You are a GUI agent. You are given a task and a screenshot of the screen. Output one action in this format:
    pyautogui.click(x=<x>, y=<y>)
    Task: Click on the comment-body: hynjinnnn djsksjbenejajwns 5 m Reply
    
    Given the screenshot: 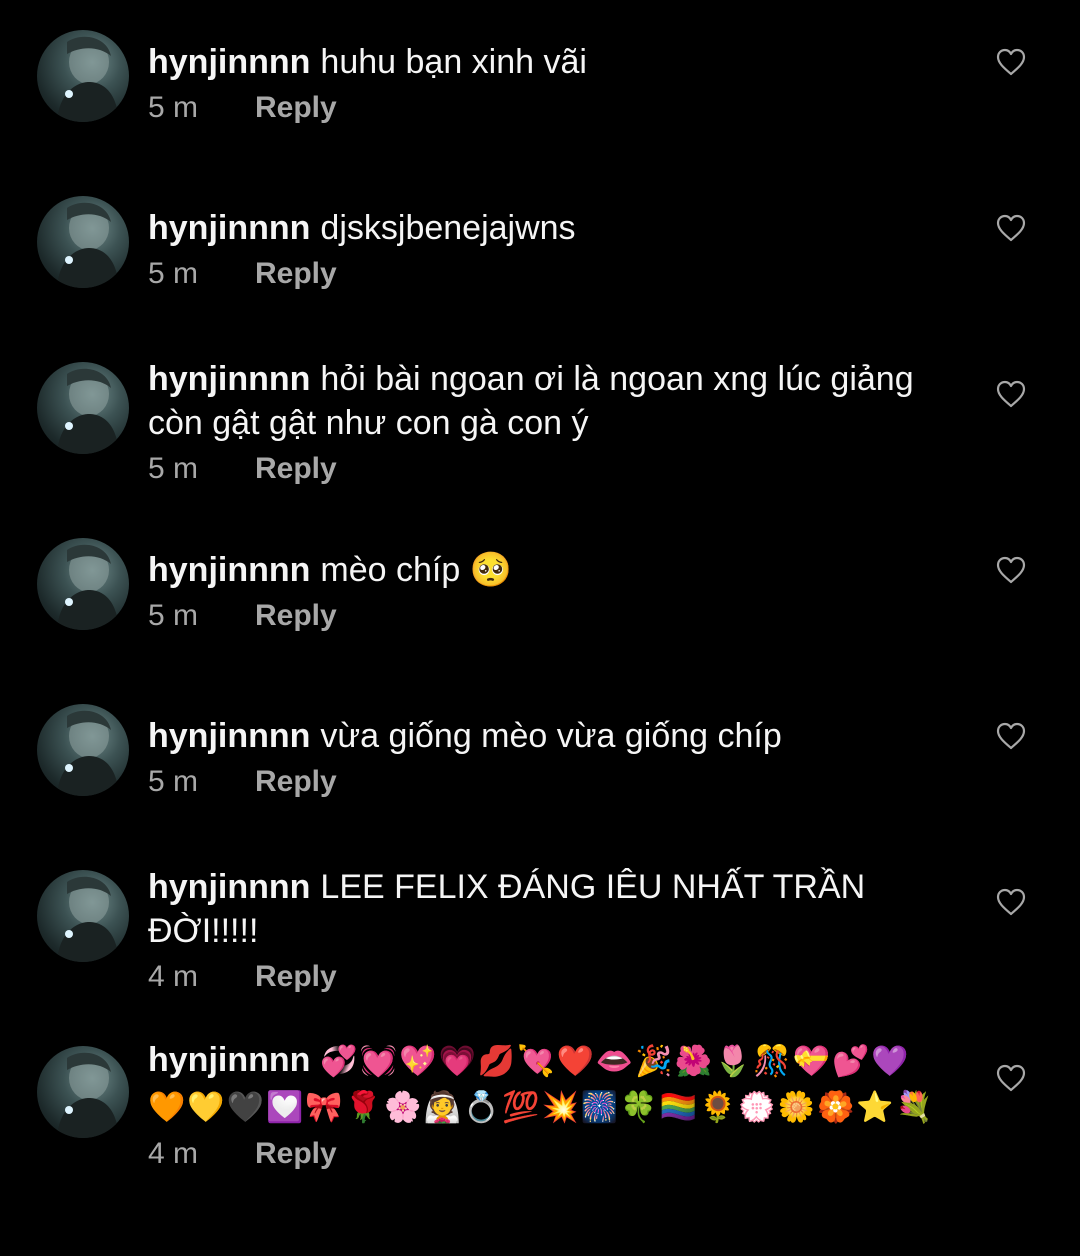 What is the action you would take?
    pyautogui.click(x=548, y=250)
    